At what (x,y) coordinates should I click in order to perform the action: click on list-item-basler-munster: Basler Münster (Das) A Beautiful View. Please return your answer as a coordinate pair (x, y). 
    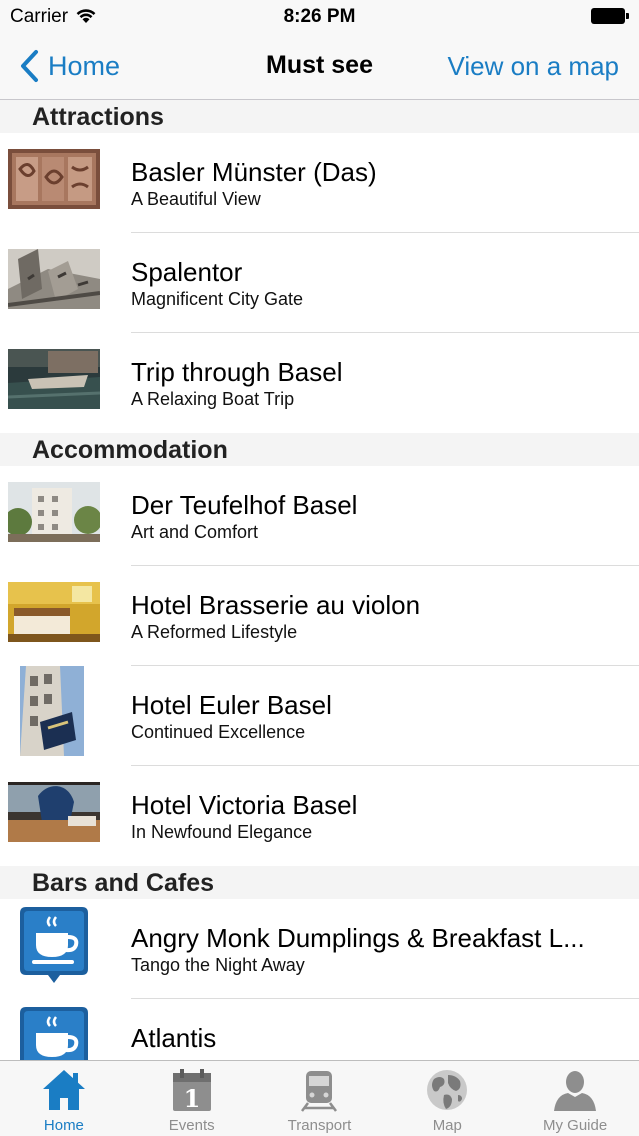
    Looking at the image, I should click on (319, 183).